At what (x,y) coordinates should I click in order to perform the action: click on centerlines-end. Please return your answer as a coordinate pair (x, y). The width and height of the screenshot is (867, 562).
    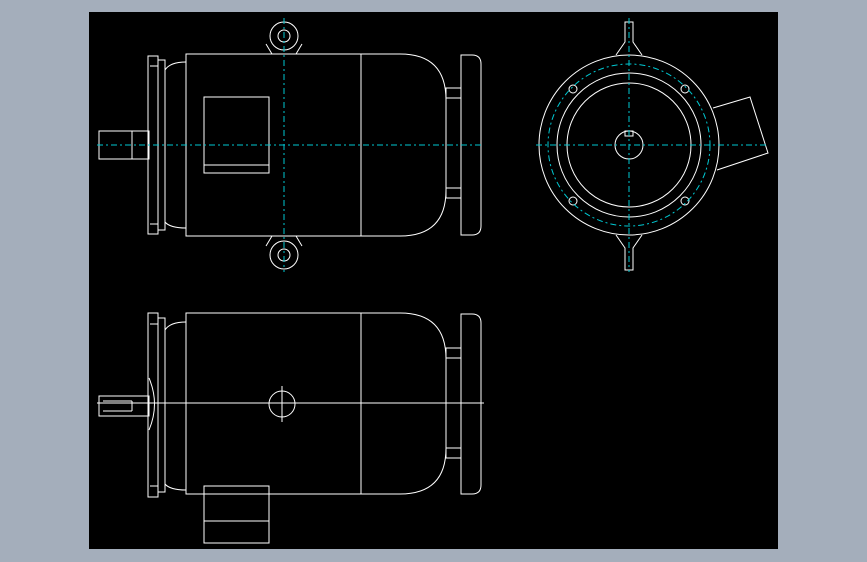
    Looking at the image, I should click on (652, 145).